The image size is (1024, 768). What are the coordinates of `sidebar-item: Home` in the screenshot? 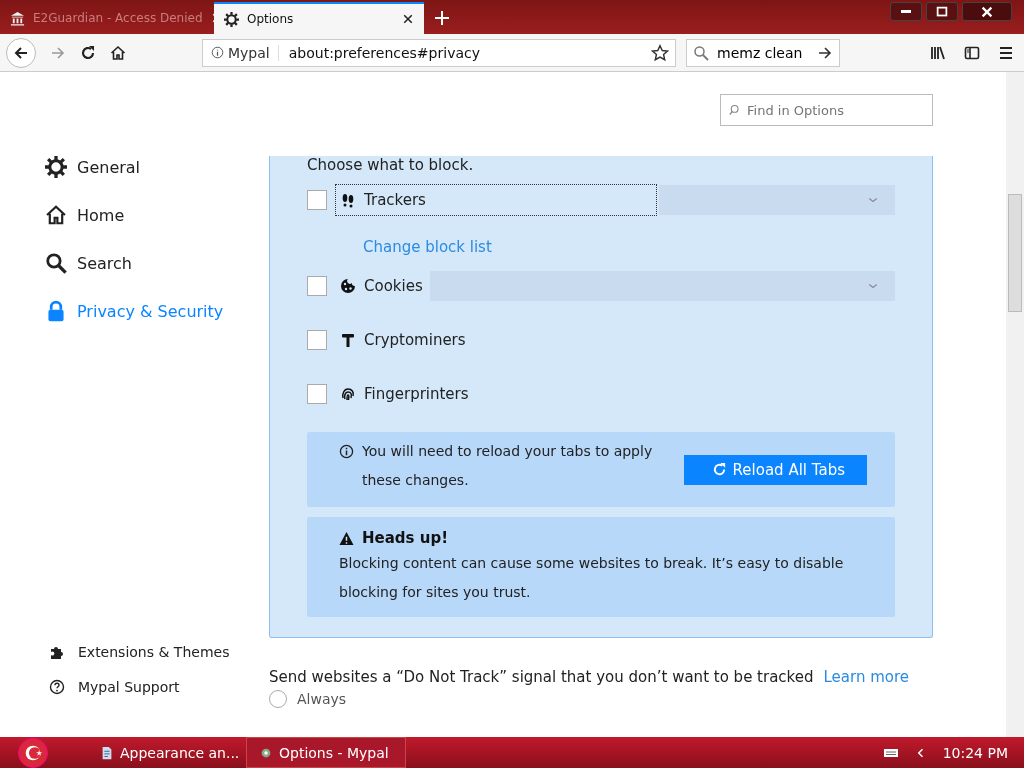 It's located at (157, 215).